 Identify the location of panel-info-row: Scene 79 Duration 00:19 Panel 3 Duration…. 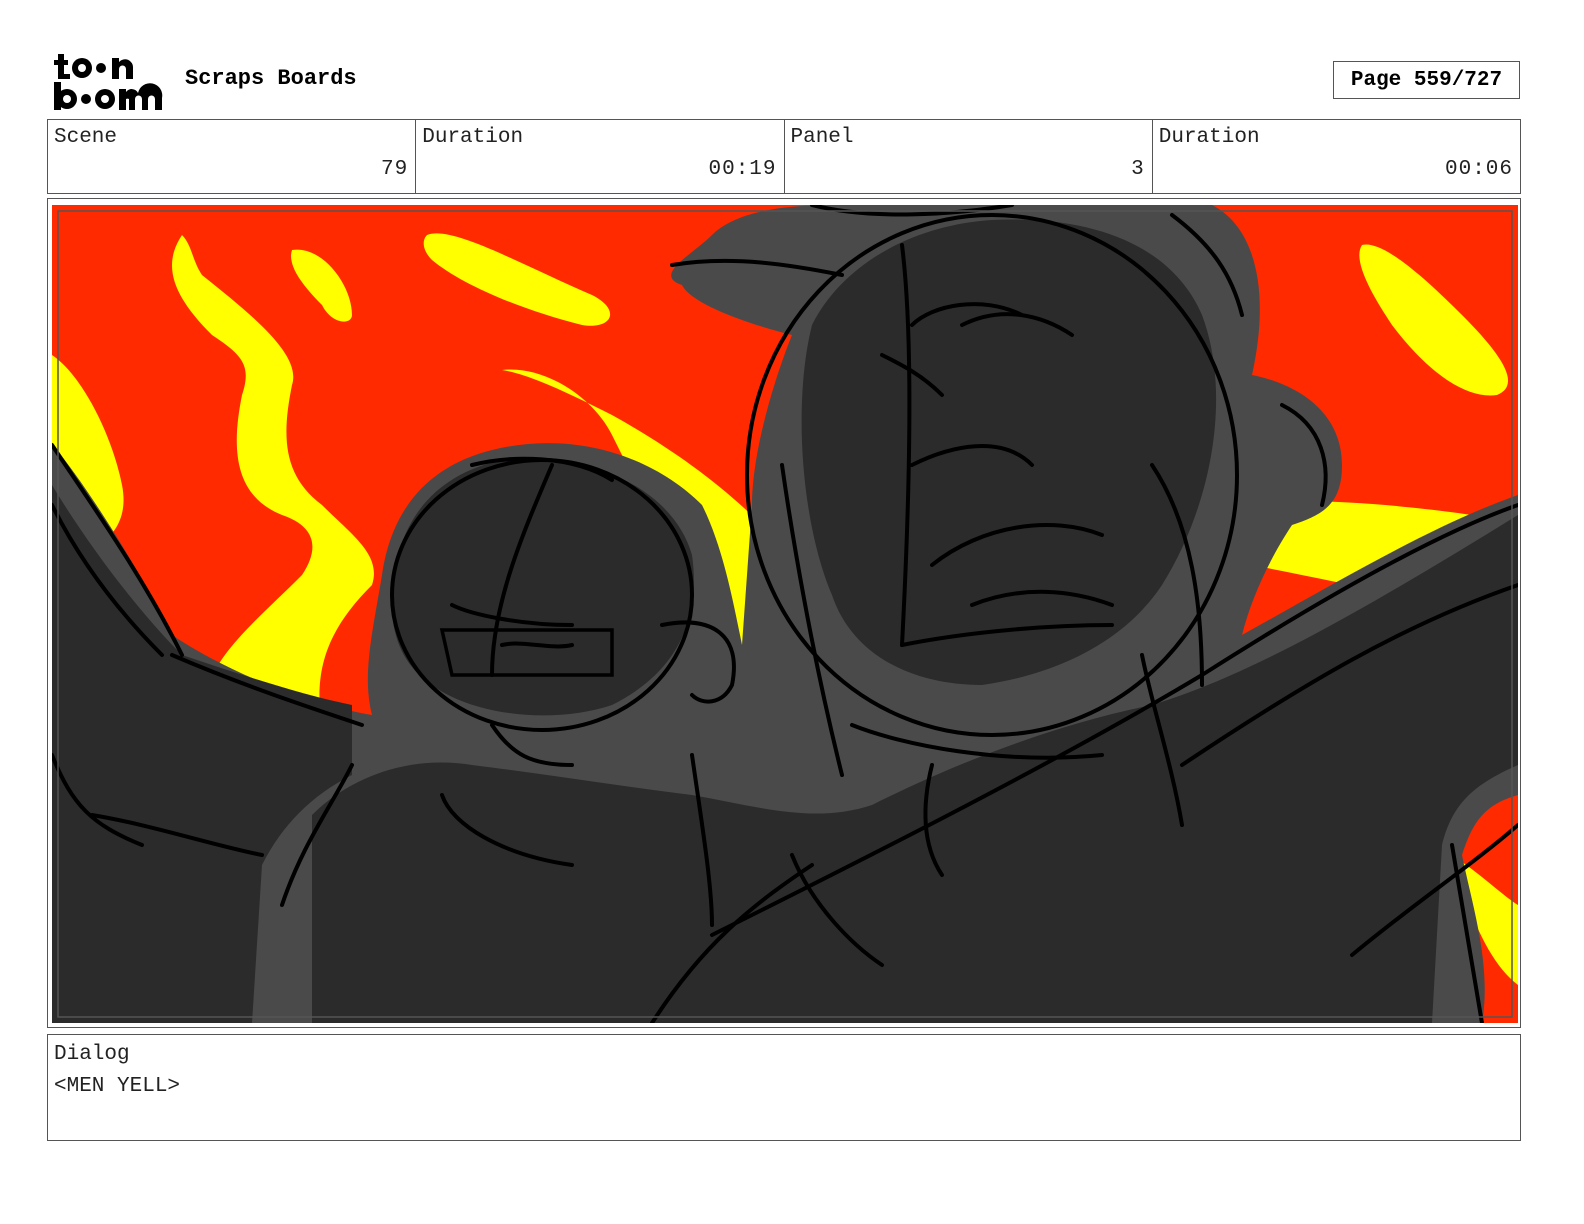
(784, 156).